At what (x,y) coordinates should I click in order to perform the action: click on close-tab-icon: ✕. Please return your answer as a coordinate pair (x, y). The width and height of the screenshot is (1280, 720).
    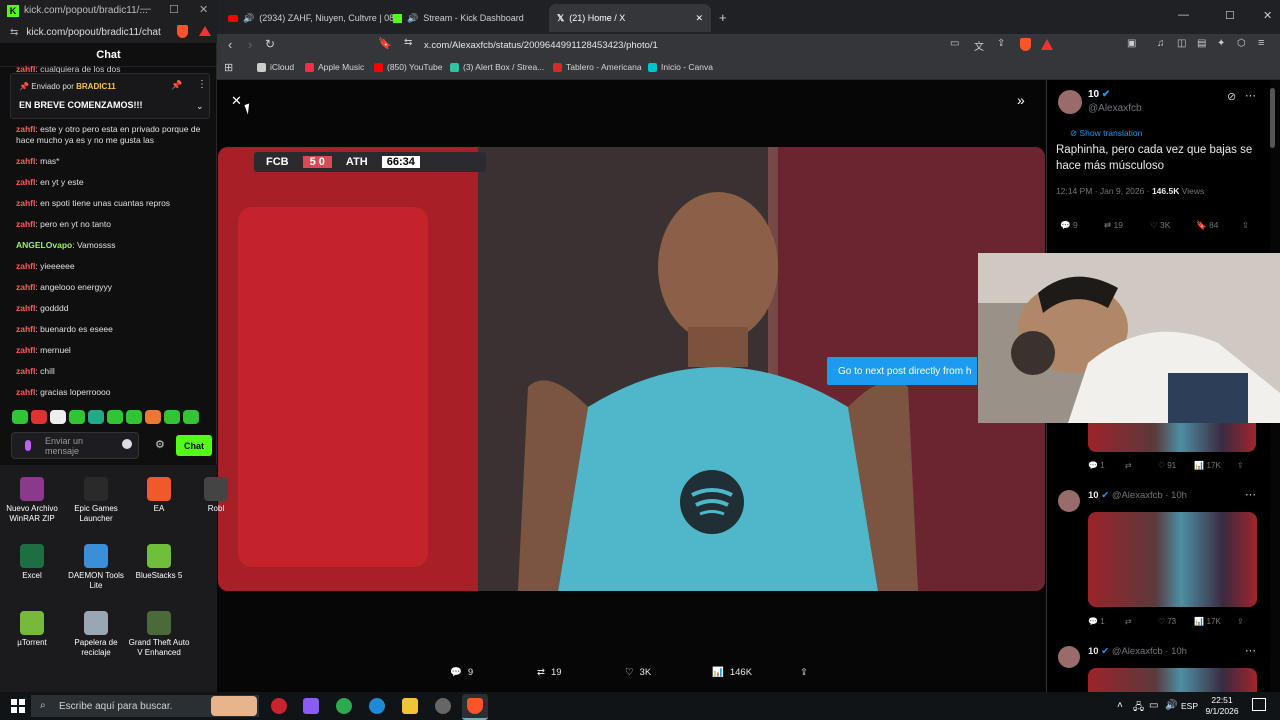
    Looking at the image, I should click on (699, 18).